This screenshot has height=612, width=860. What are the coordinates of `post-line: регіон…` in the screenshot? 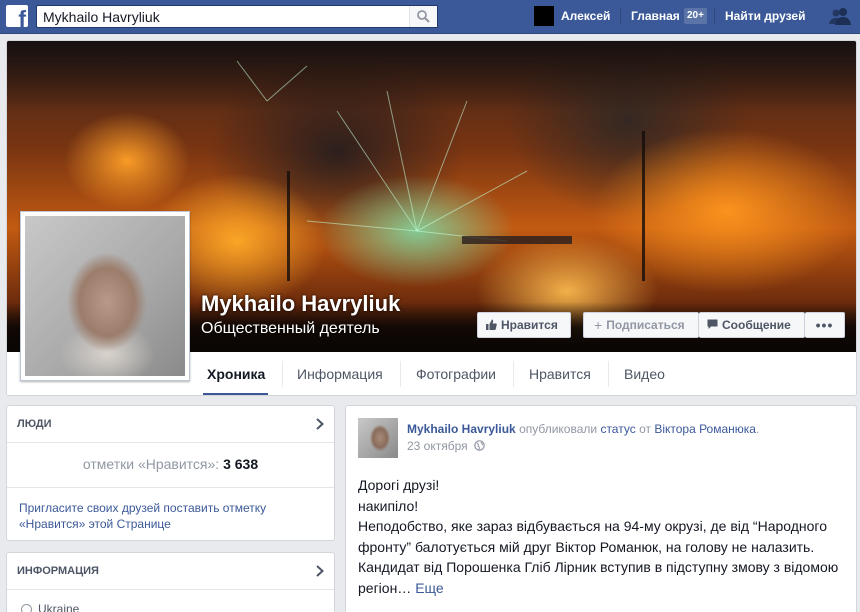 It's located at (385, 587).